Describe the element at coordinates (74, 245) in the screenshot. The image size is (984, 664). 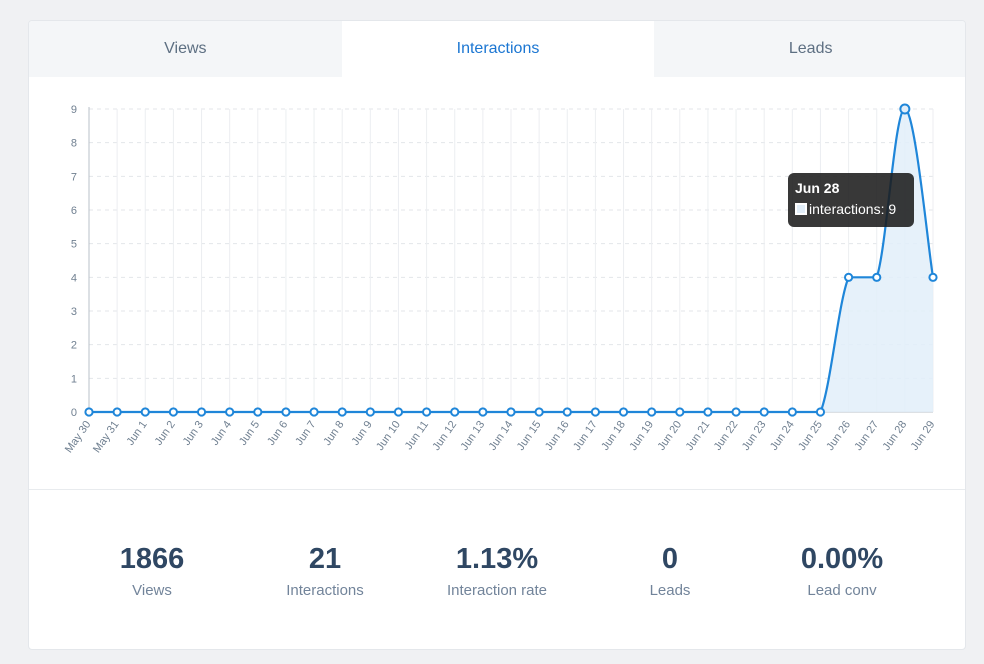
I see `y-tick-label: 5` at that location.